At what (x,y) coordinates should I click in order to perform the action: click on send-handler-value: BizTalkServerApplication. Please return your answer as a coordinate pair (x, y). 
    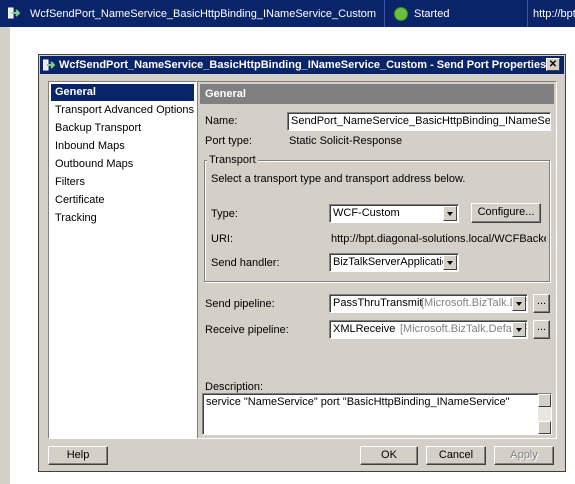
    Looking at the image, I should click on (394, 262).